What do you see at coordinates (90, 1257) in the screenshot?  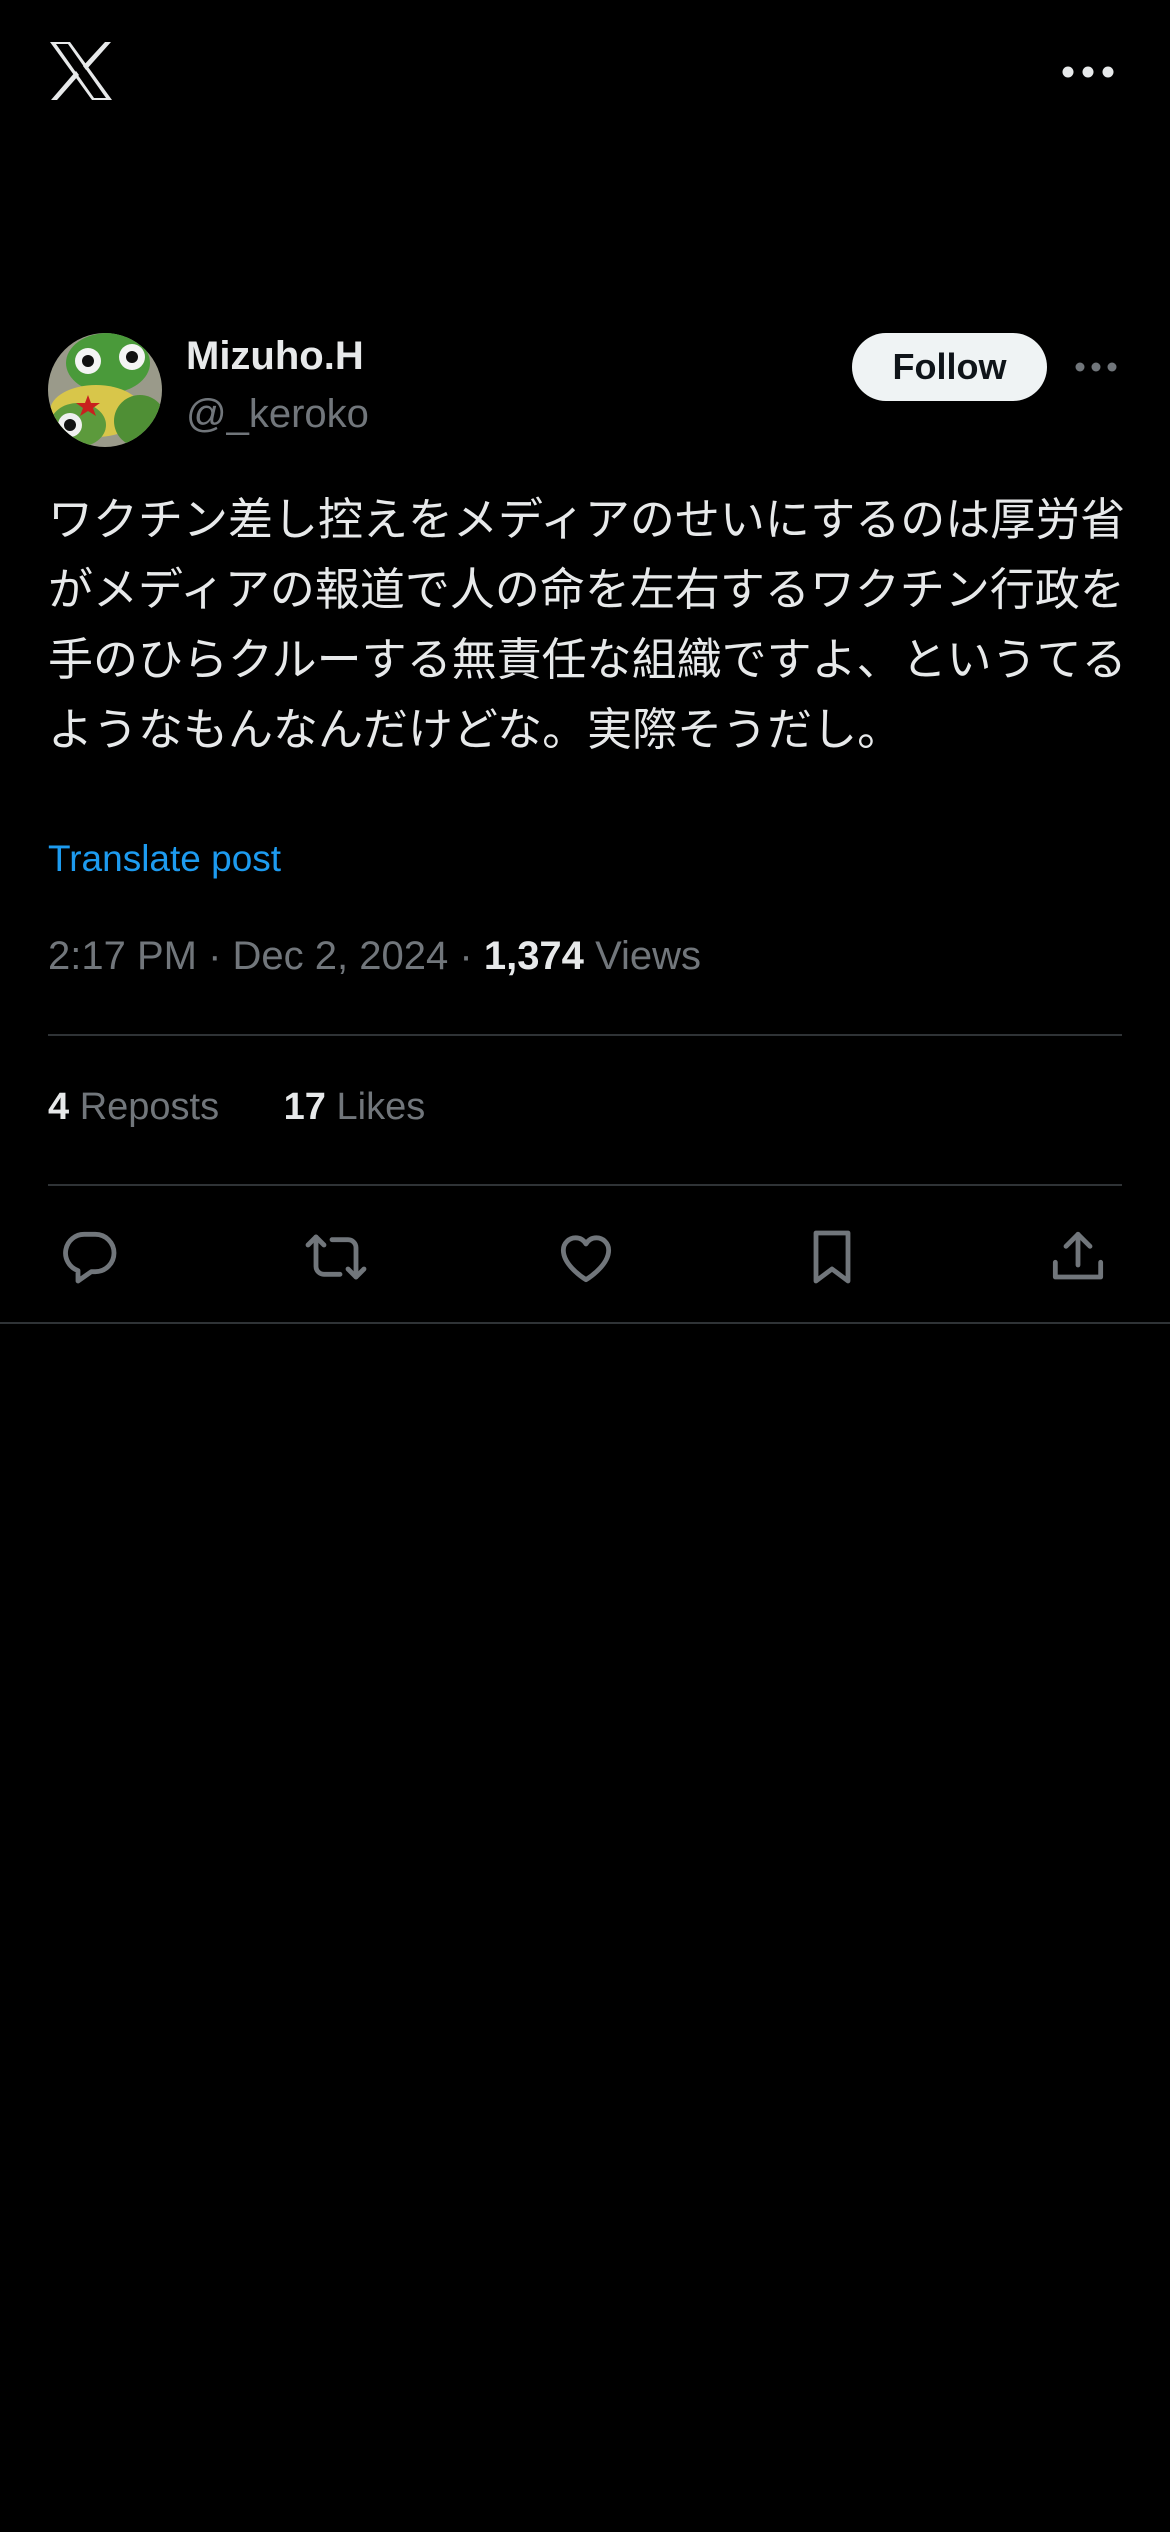 I see `reply-icon` at bounding box center [90, 1257].